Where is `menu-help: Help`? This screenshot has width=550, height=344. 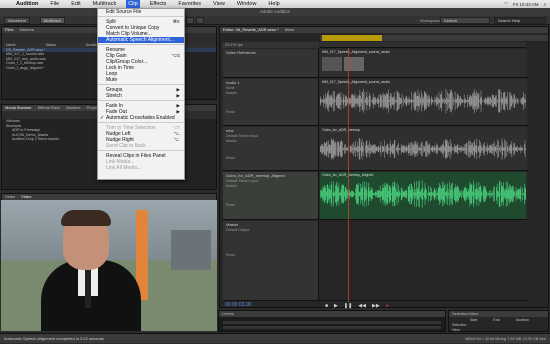
menu-help: Help is located at coordinates (273, 4).